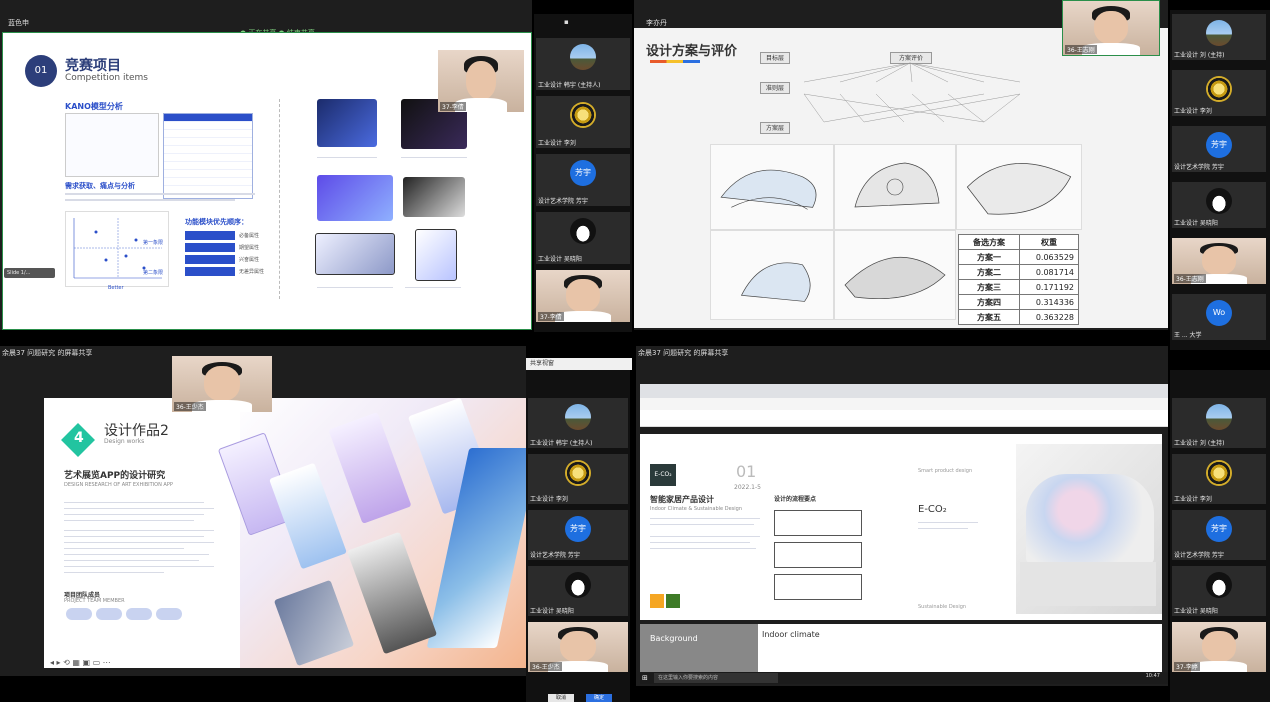  Describe the element at coordinates (578, 647) in the screenshot. I see `col2b-participant-tile: 36-王少杰` at that location.